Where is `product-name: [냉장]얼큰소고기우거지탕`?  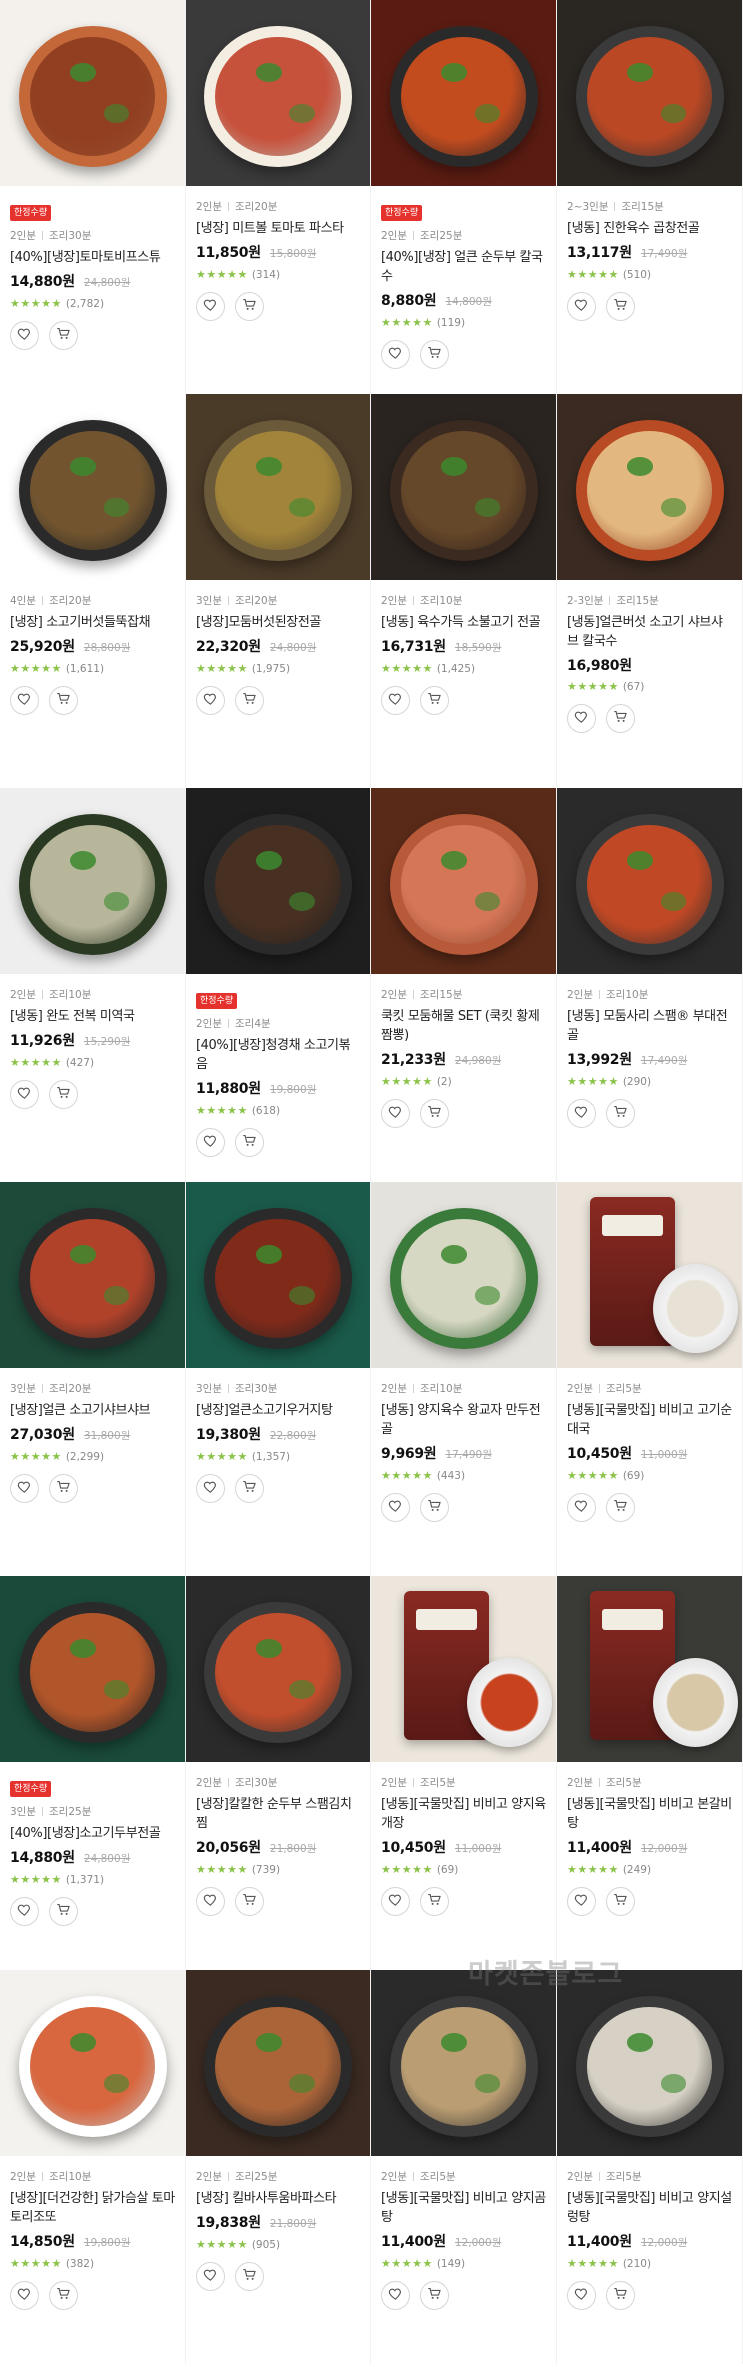
product-name: [냉장]얼큰소고기우거지탕 is located at coordinates (278, 1410).